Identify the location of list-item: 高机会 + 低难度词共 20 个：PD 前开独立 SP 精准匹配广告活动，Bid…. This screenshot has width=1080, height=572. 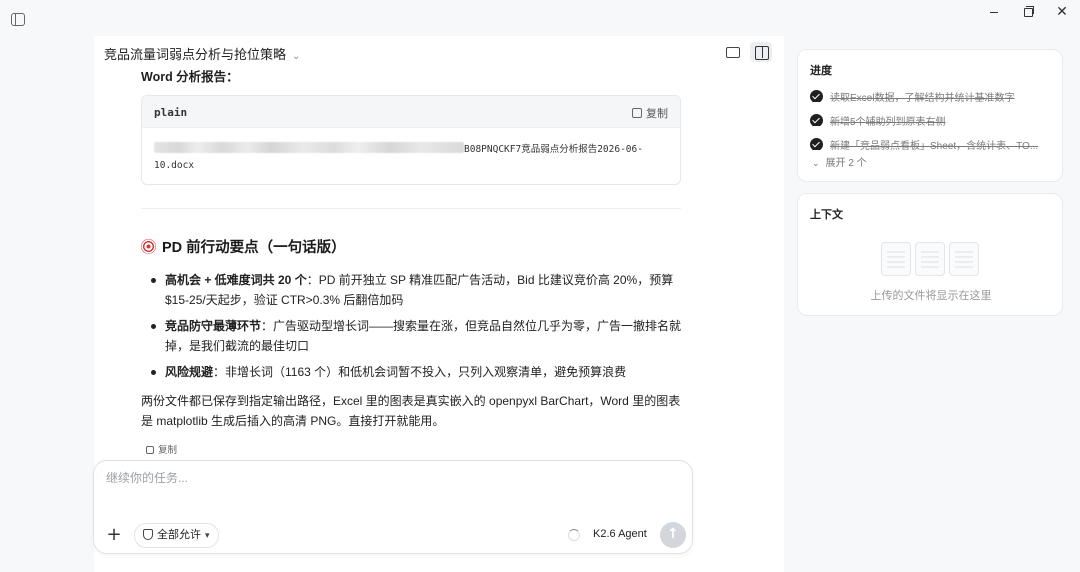
(418, 290).